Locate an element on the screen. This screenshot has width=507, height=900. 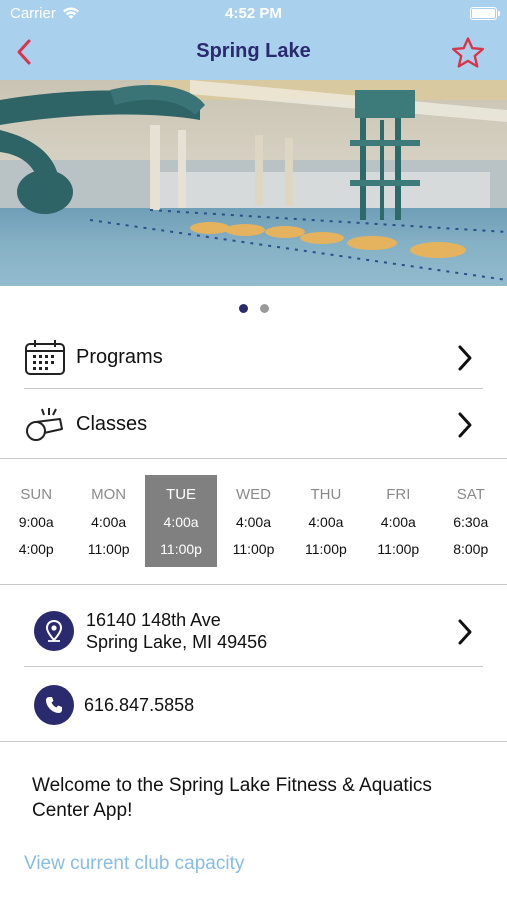
status-bar: Carrier 4:52 PM is located at coordinates (253, 14).